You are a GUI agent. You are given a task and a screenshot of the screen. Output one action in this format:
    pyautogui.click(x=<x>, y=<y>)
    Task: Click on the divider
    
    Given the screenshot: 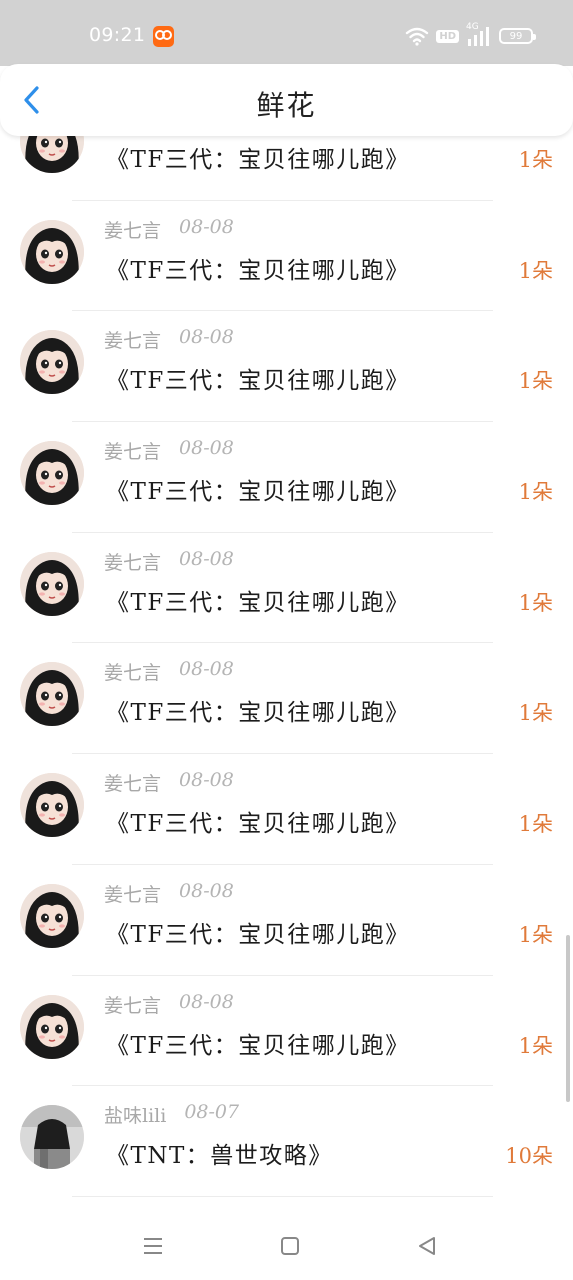 What is the action you would take?
    pyautogui.click(x=282, y=1196)
    